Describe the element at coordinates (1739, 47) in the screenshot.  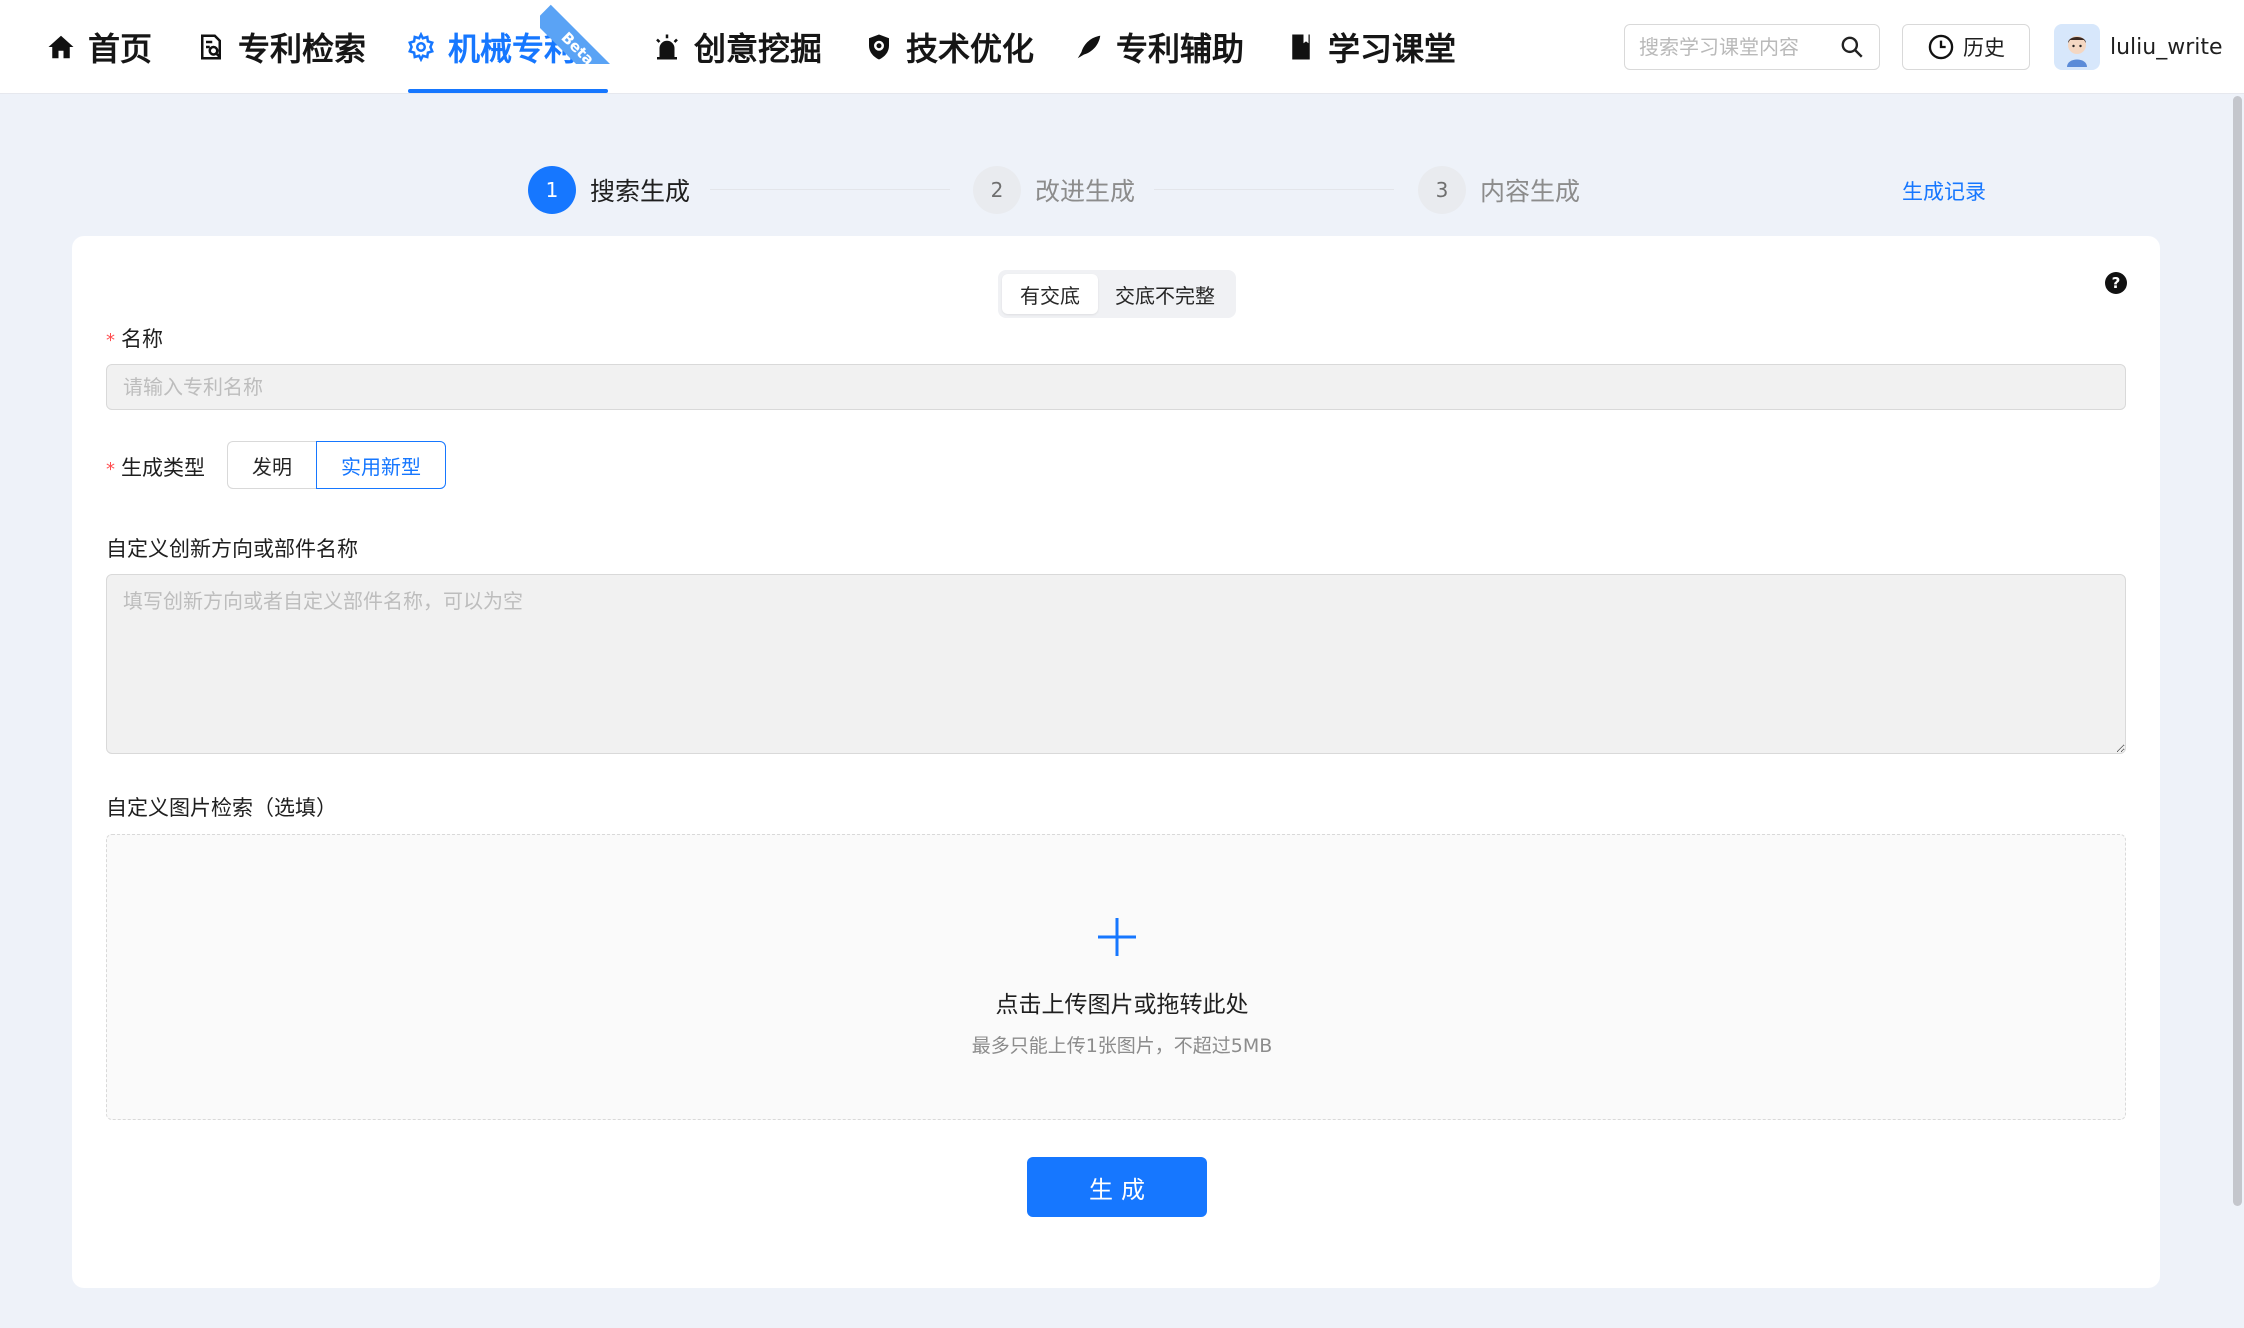
I see `search-input` at that location.